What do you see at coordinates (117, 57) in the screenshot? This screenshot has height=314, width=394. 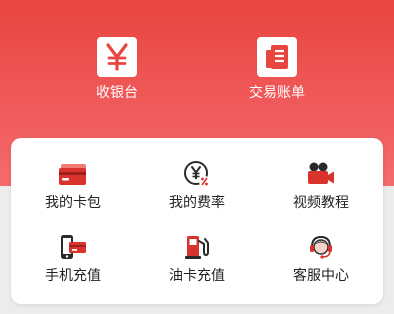 I see `yen-icon` at bounding box center [117, 57].